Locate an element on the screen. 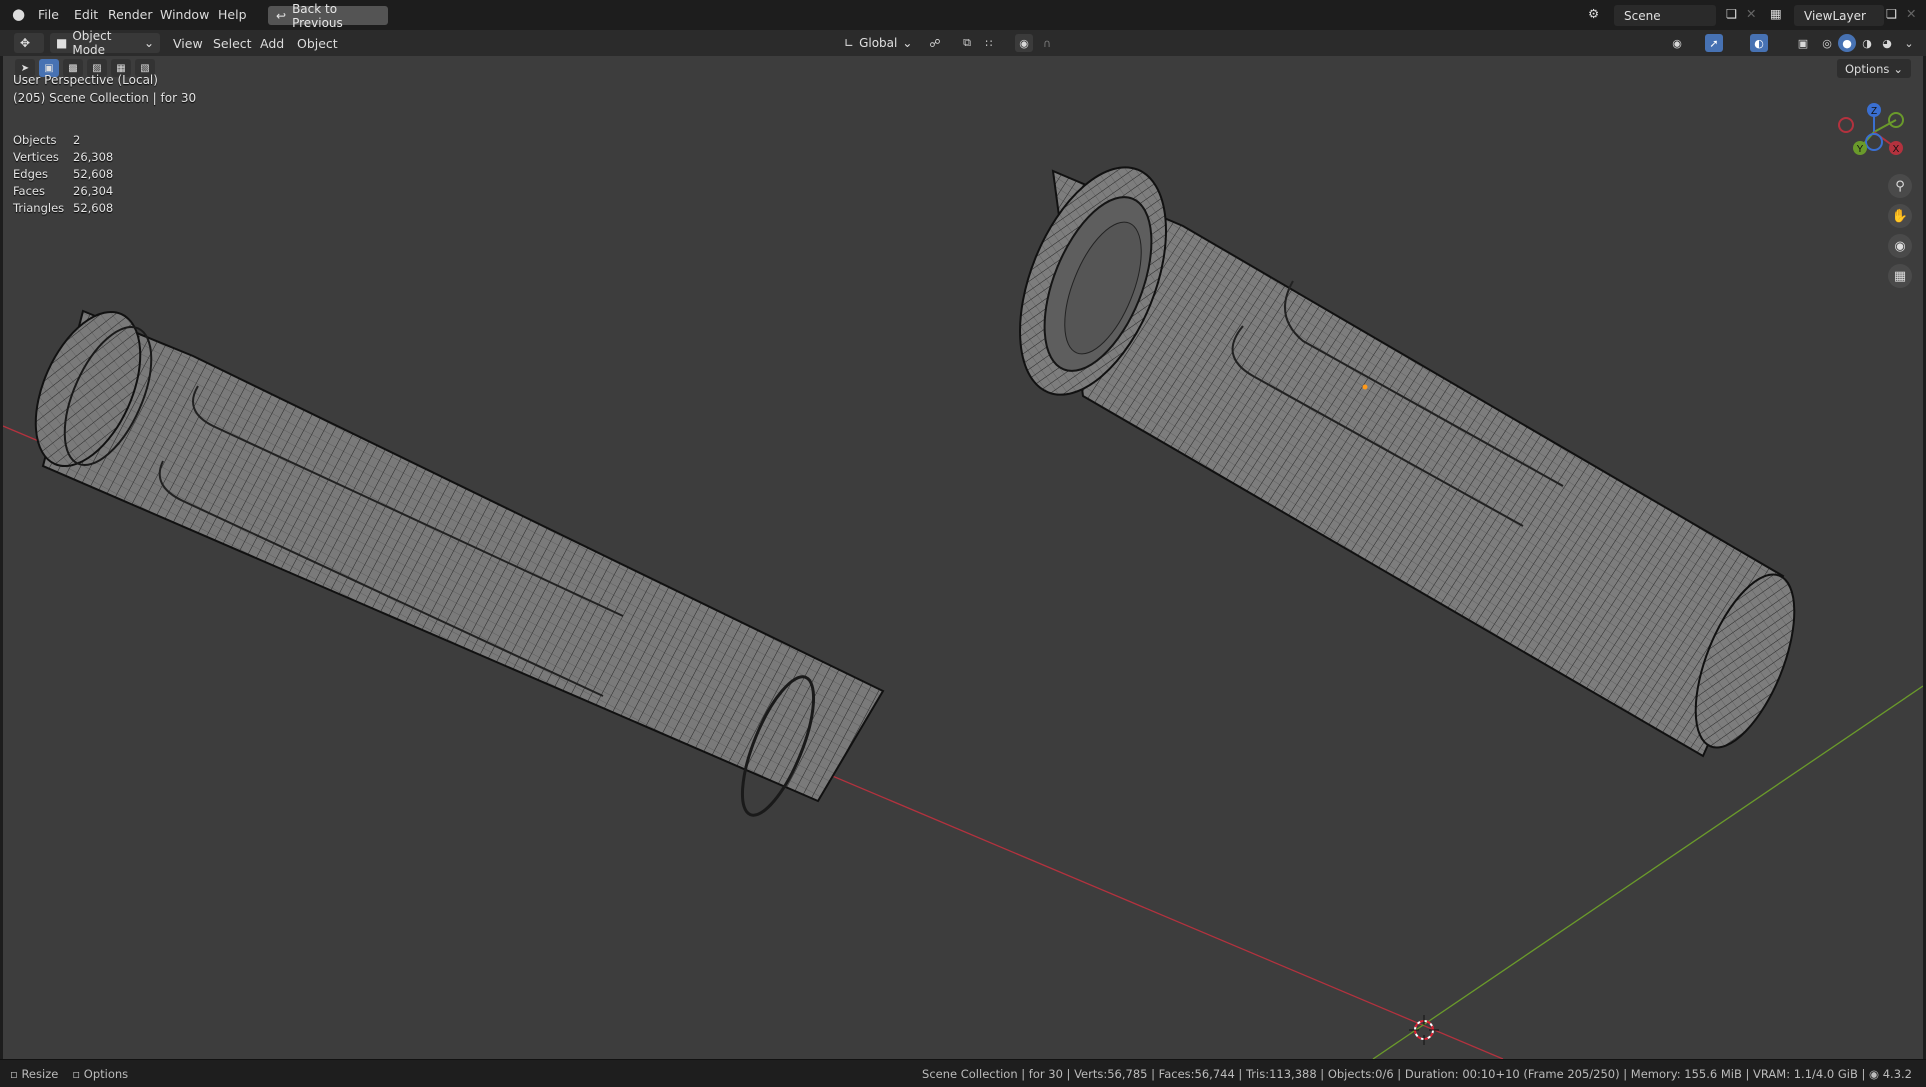 The height and width of the screenshot is (1087, 1926). gizmo-x-label: X is located at coordinates (1896, 149).